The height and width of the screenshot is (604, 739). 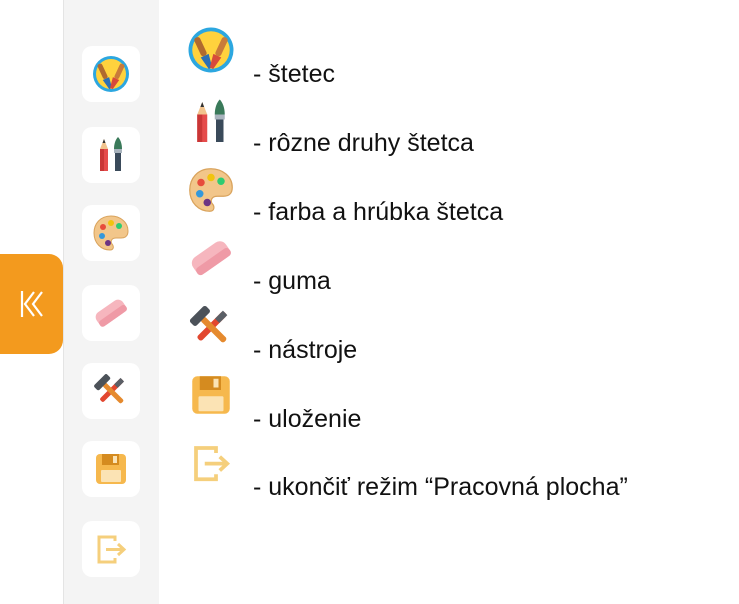 I want to click on legend-icon-tools, so click(x=211, y=327).